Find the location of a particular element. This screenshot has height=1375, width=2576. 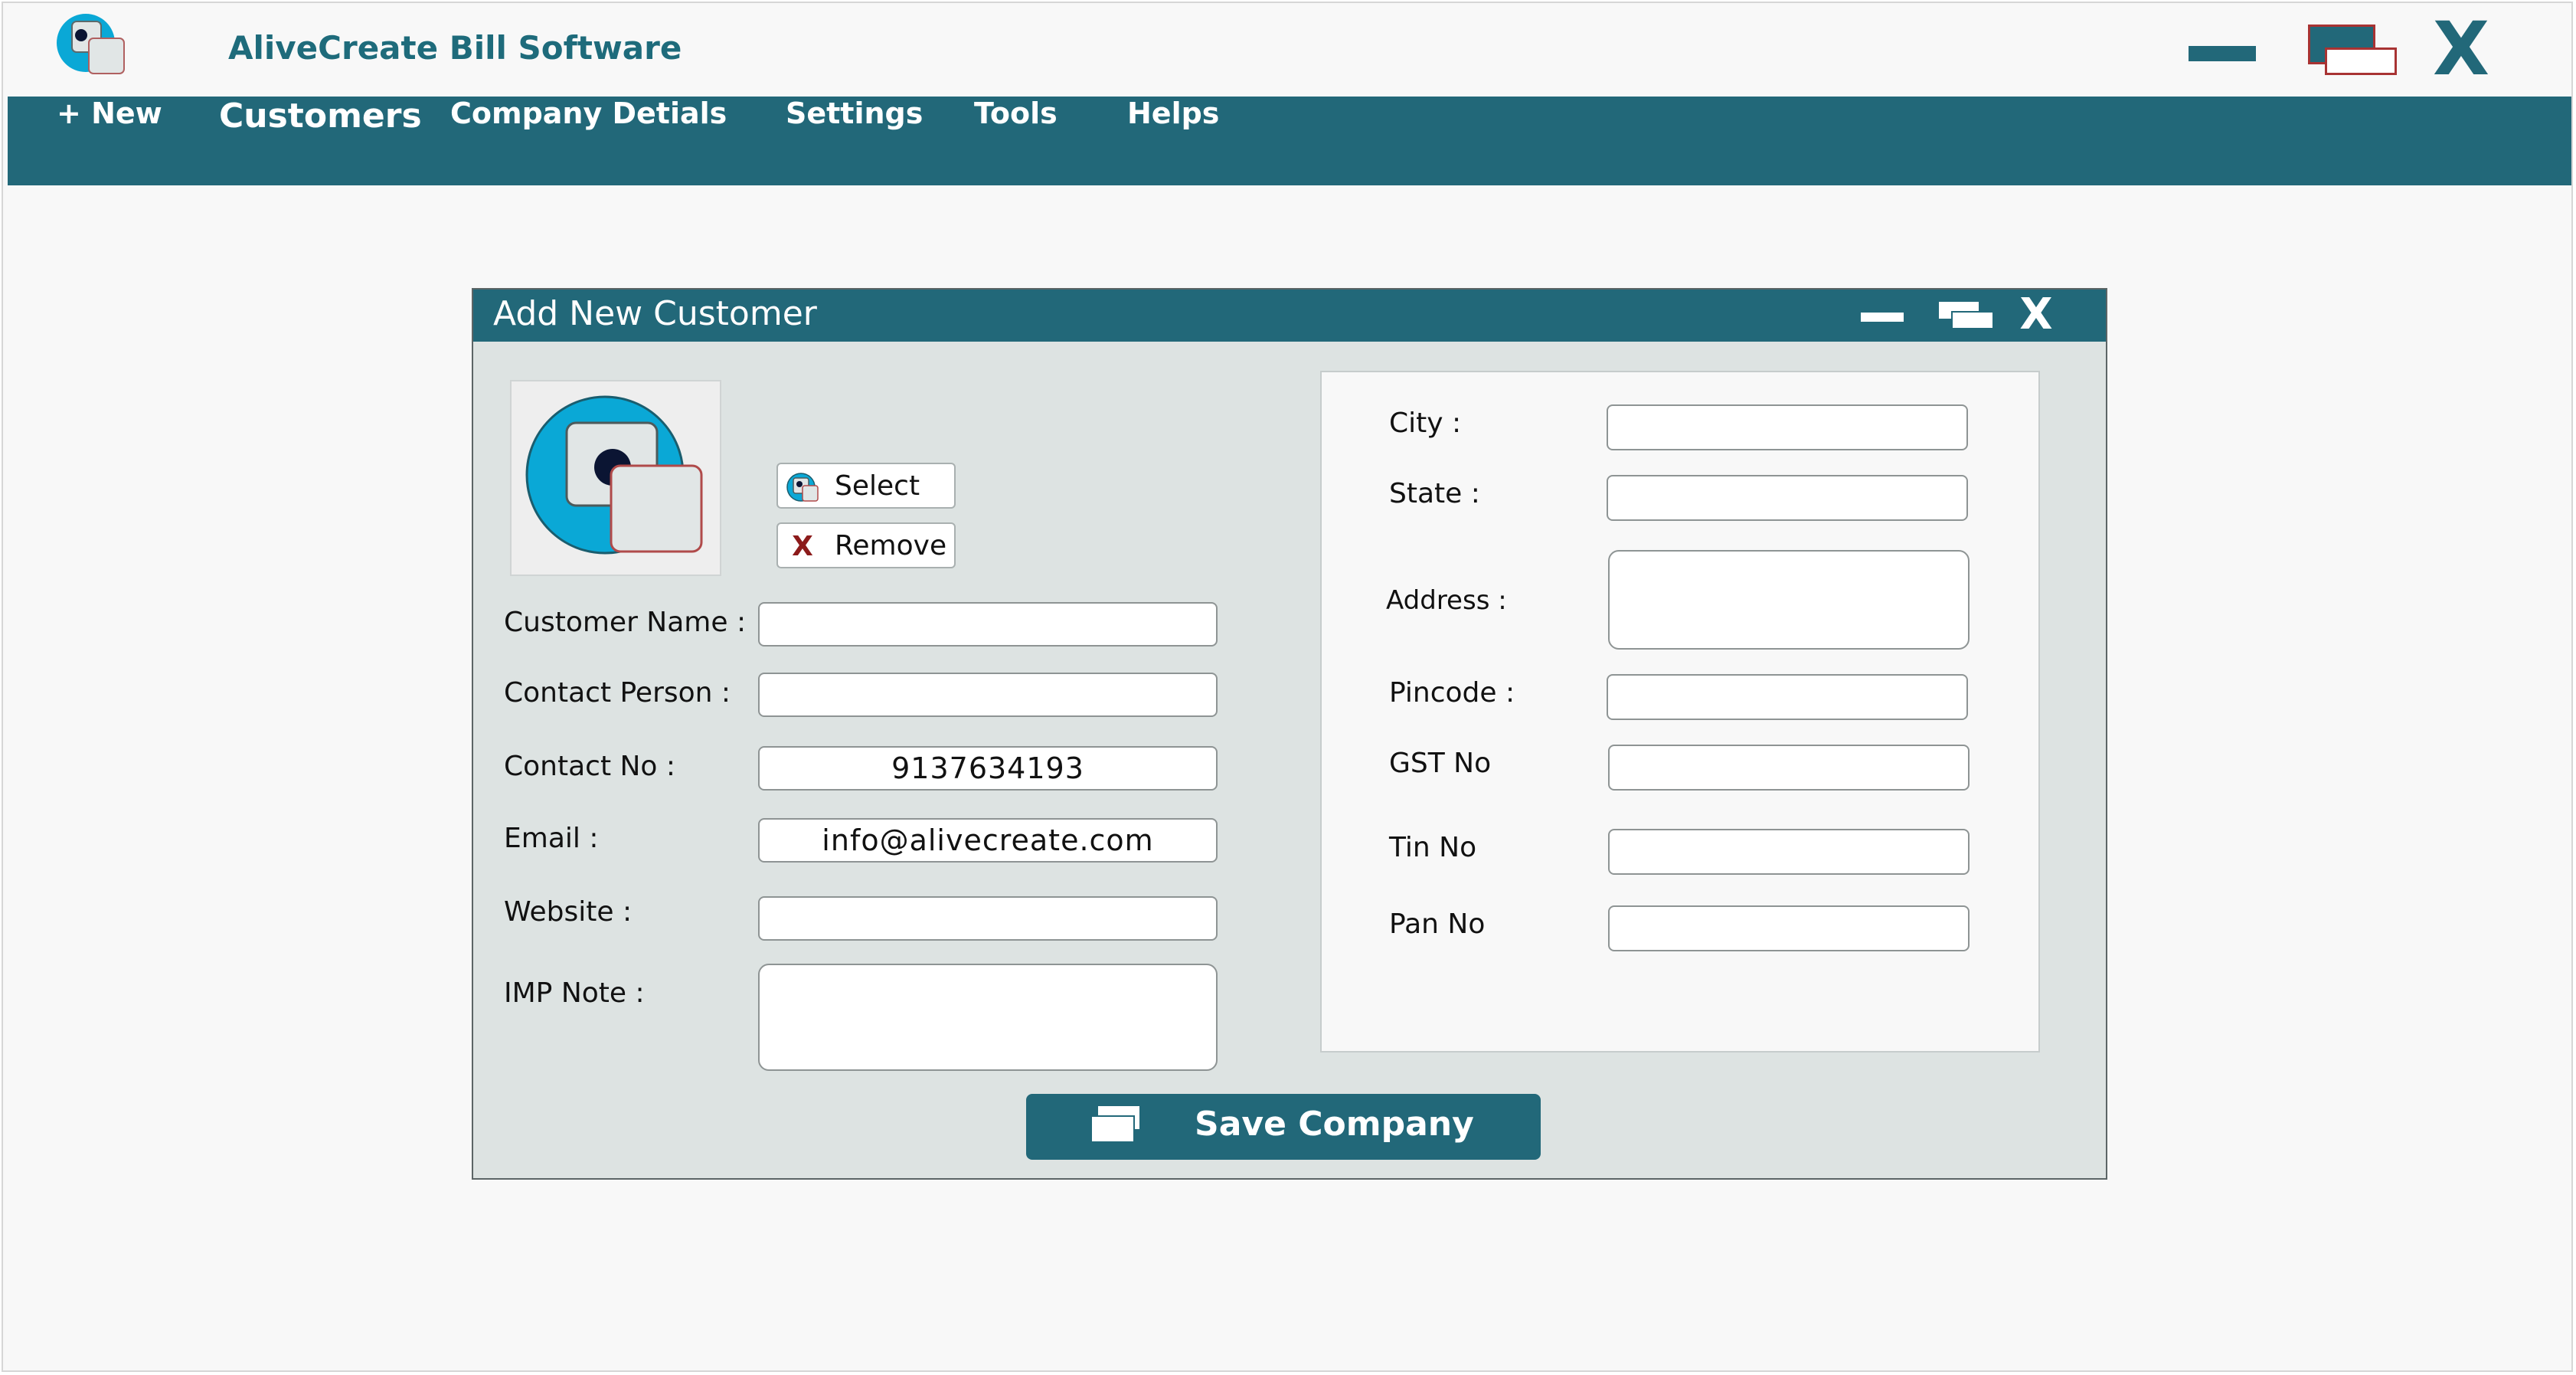

city-input is located at coordinates (1787, 427).